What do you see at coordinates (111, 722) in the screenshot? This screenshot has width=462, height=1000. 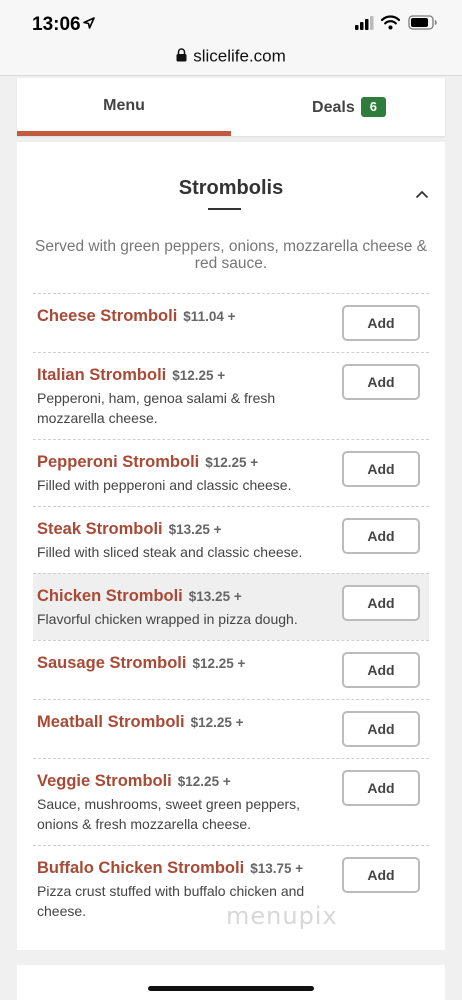 I see `item-name: Meatball Stromboli` at bounding box center [111, 722].